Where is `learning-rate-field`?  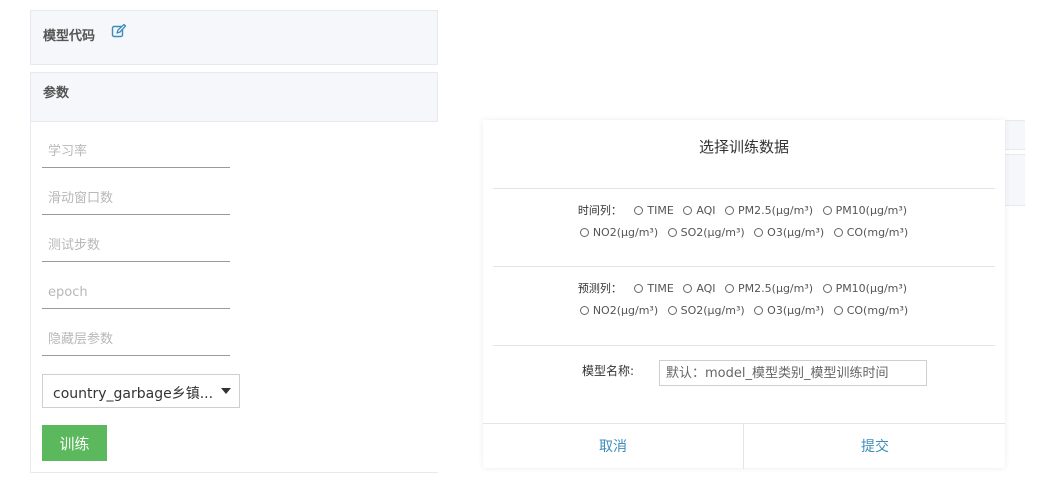
learning-rate-field is located at coordinates (136, 145).